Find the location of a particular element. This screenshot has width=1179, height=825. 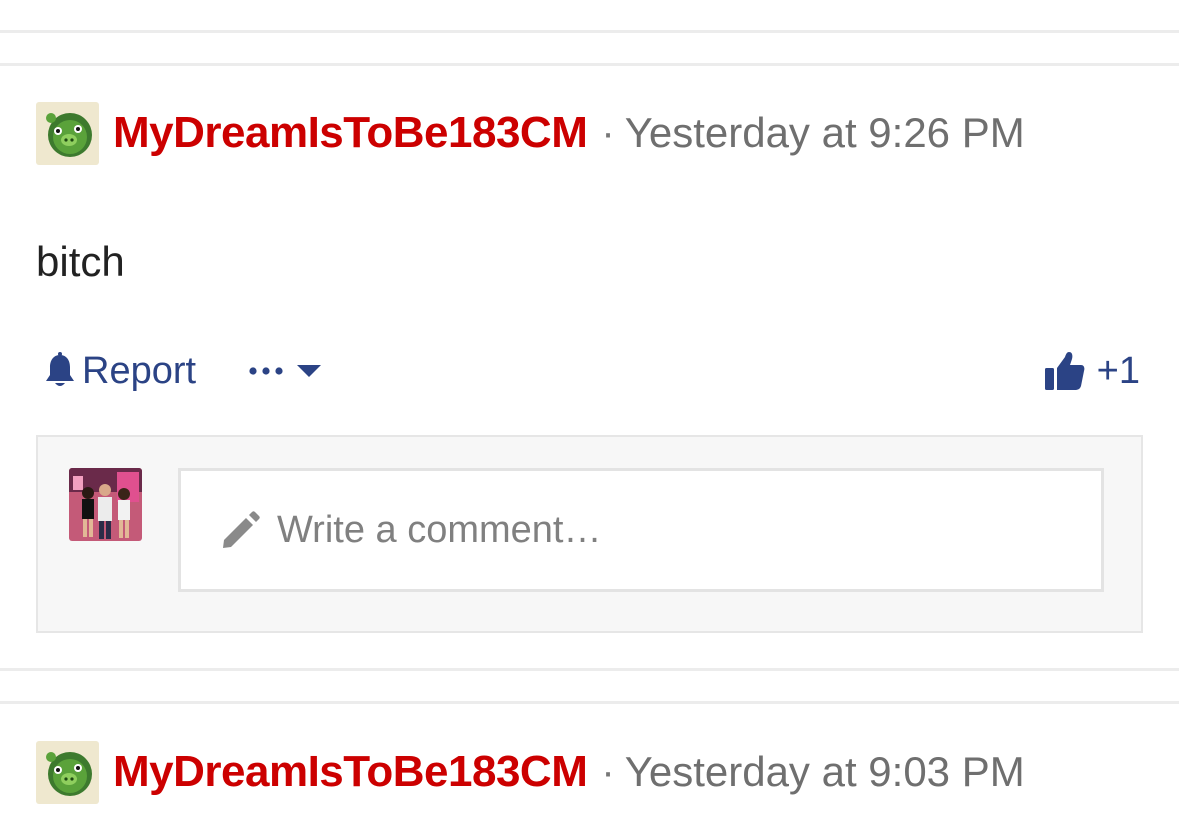

photo-avatar-icon is located at coordinates (105, 504).